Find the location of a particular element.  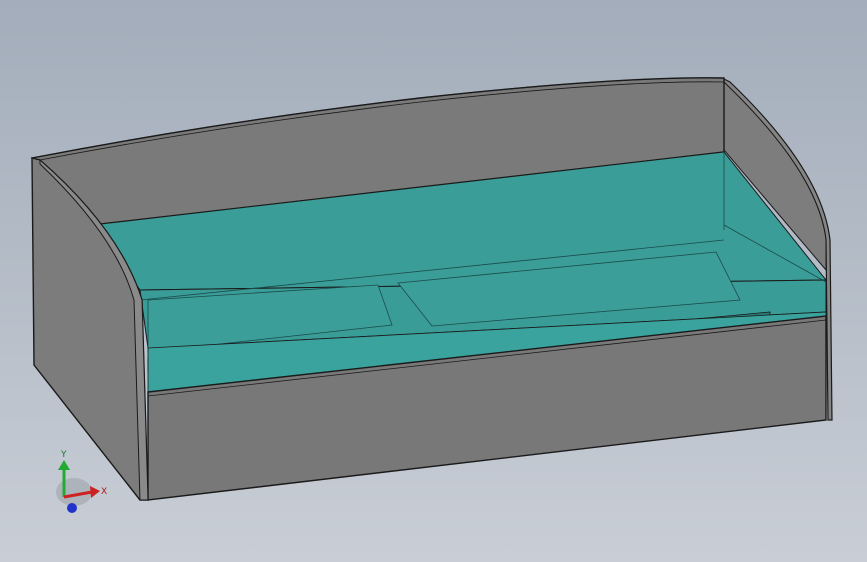

triad-x-arrow is located at coordinates (95, 492).